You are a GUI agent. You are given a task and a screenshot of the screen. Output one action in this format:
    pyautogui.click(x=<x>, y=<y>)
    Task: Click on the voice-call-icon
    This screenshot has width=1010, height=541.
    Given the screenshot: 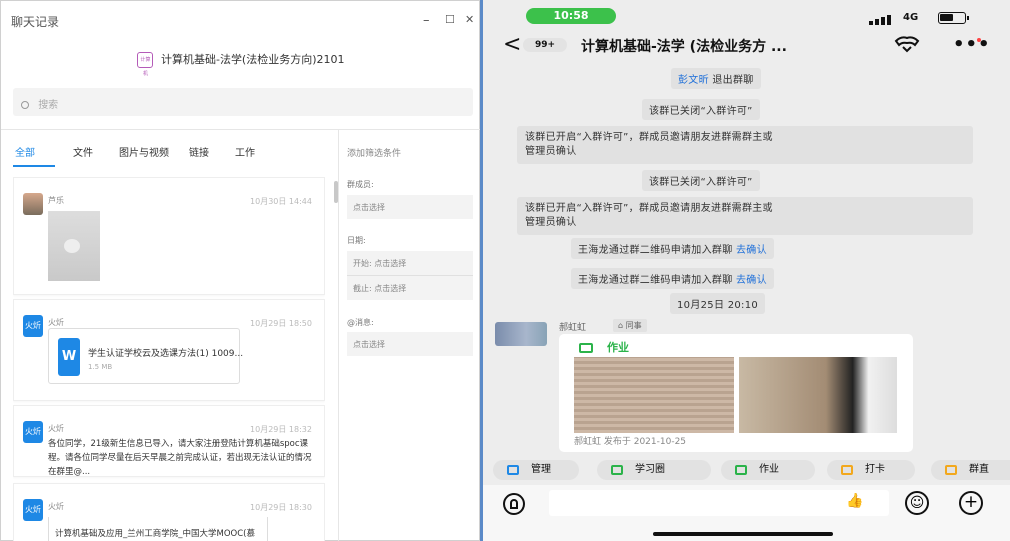 What is the action you would take?
    pyautogui.click(x=907, y=44)
    